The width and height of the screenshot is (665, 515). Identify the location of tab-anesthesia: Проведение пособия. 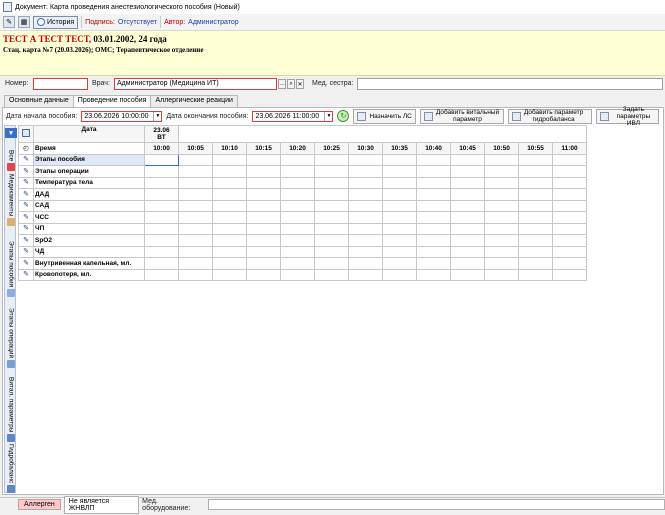
(112, 101).